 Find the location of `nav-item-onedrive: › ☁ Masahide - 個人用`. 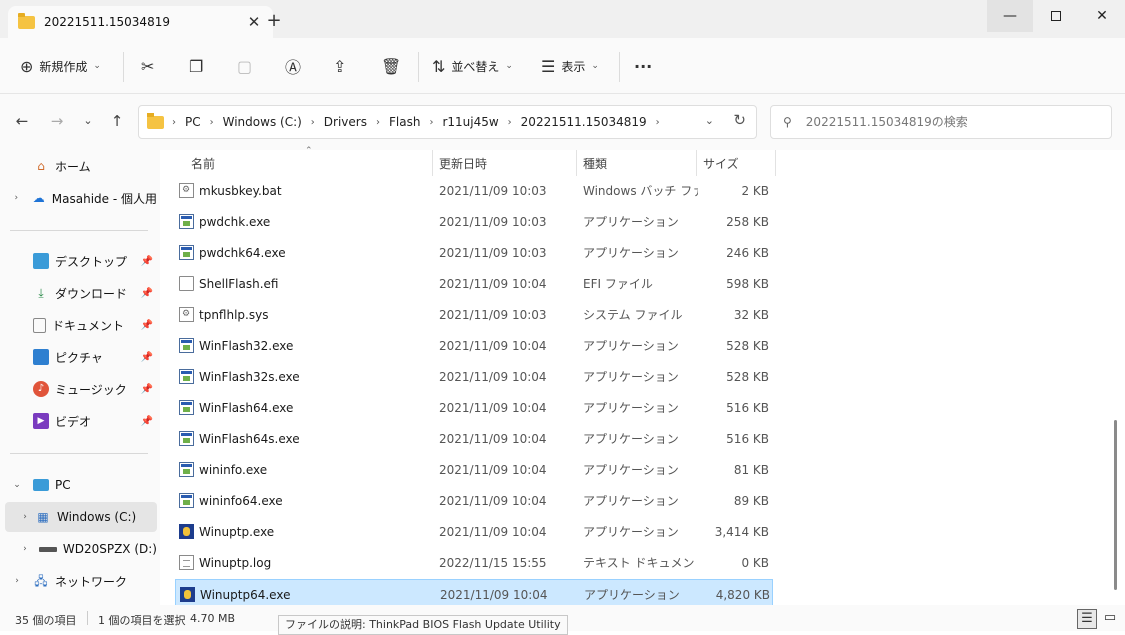

nav-item-onedrive: › ☁ Masahide - 個人用 is located at coordinates (81, 198).